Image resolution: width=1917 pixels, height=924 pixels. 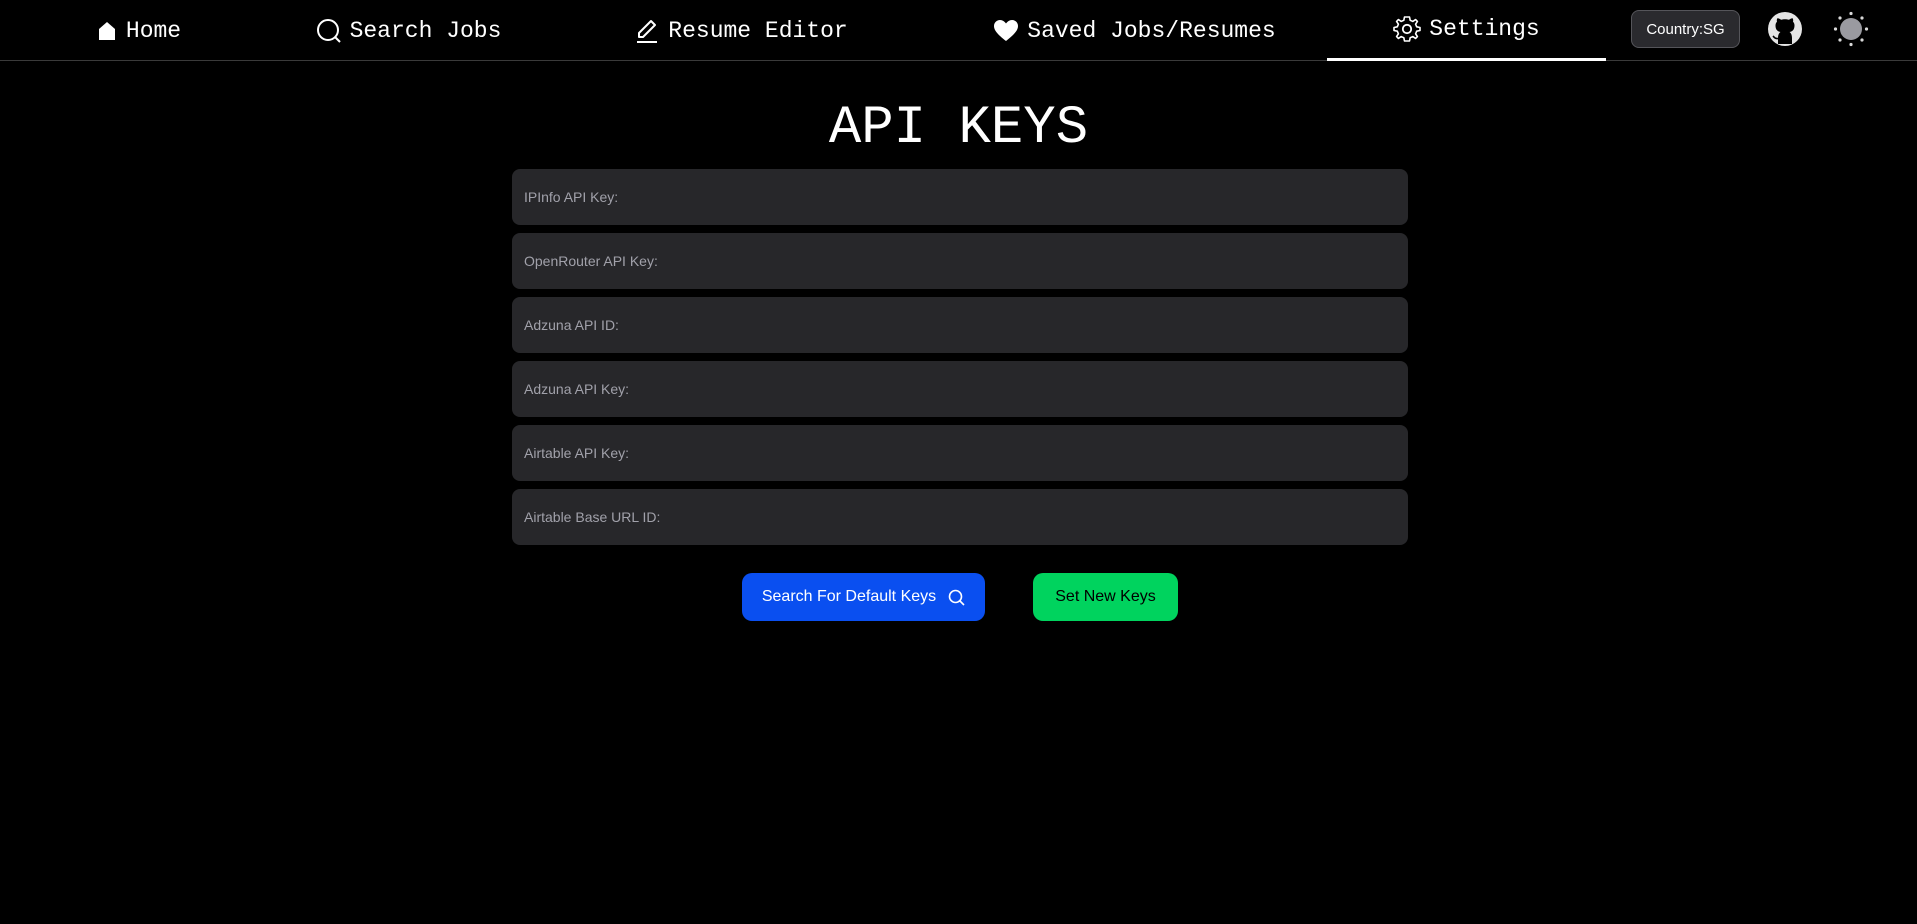 I want to click on tab-saved-jobs-resumes: Saved Jobs/Resumes, so click(x=1134, y=30).